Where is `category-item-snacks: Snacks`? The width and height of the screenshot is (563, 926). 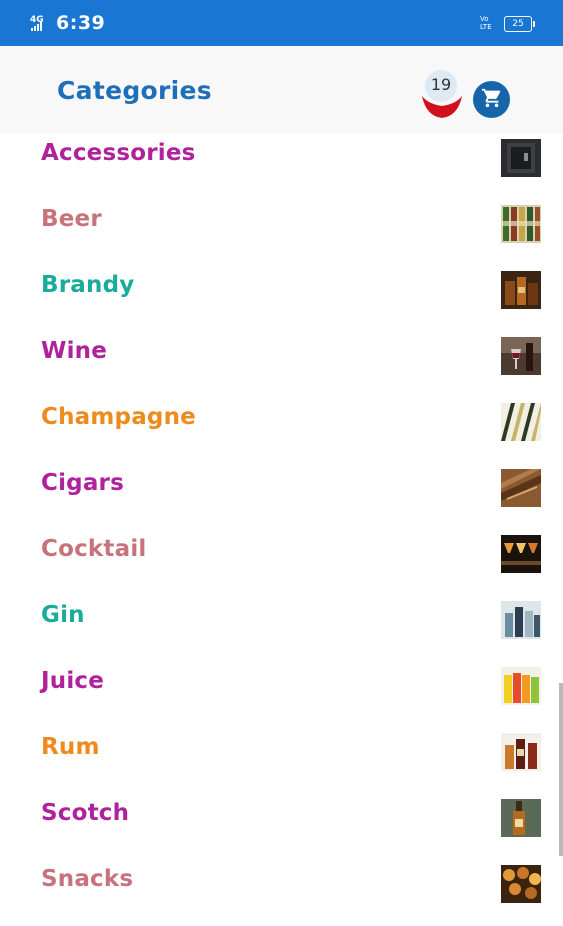
category-item-snacks: Snacks is located at coordinates (281, 893).